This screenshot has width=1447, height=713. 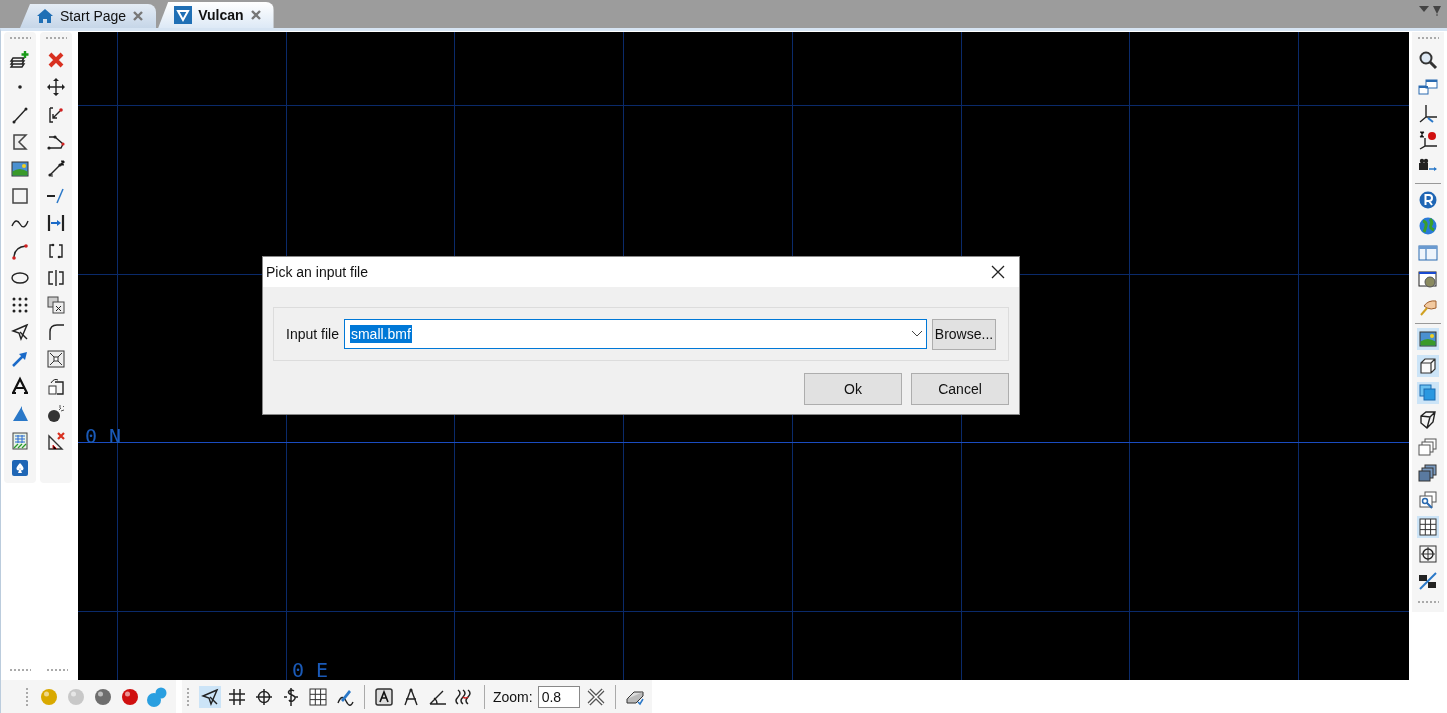 What do you see at coordinates (310, 669) in the screenshot?
I see `axis-label: 0 E` at bounding box center [310, 669].